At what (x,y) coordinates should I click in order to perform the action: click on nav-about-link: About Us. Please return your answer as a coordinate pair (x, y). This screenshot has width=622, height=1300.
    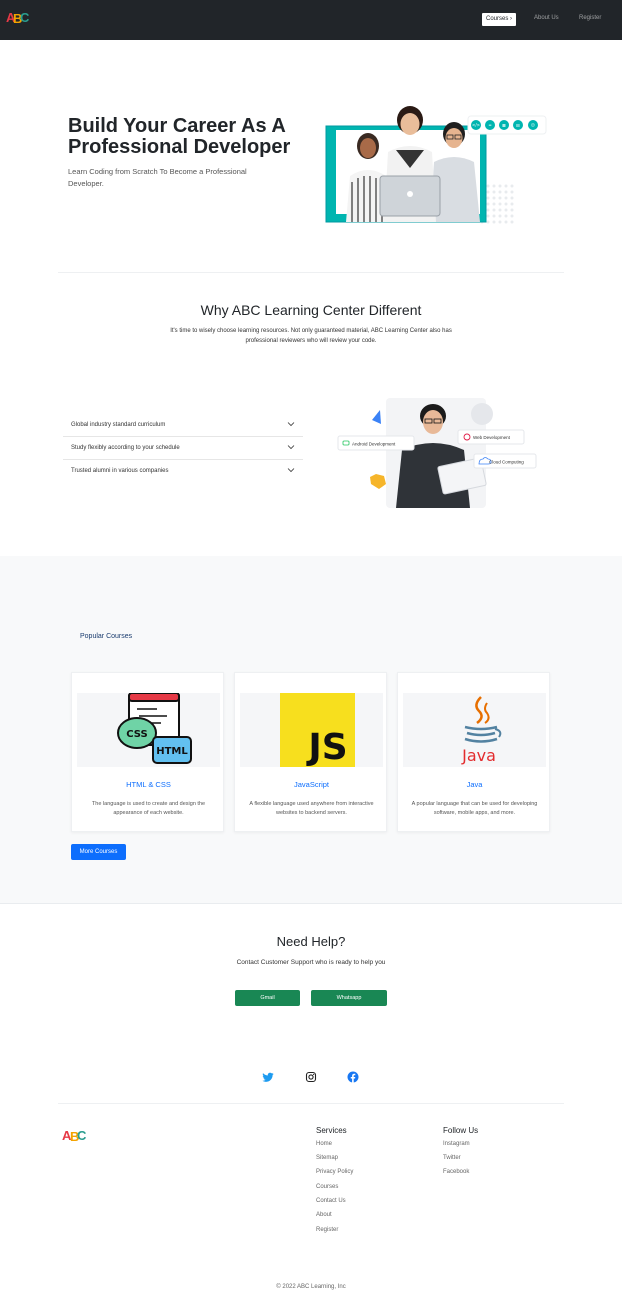
    Looking at the image, I should click on (546, 18).